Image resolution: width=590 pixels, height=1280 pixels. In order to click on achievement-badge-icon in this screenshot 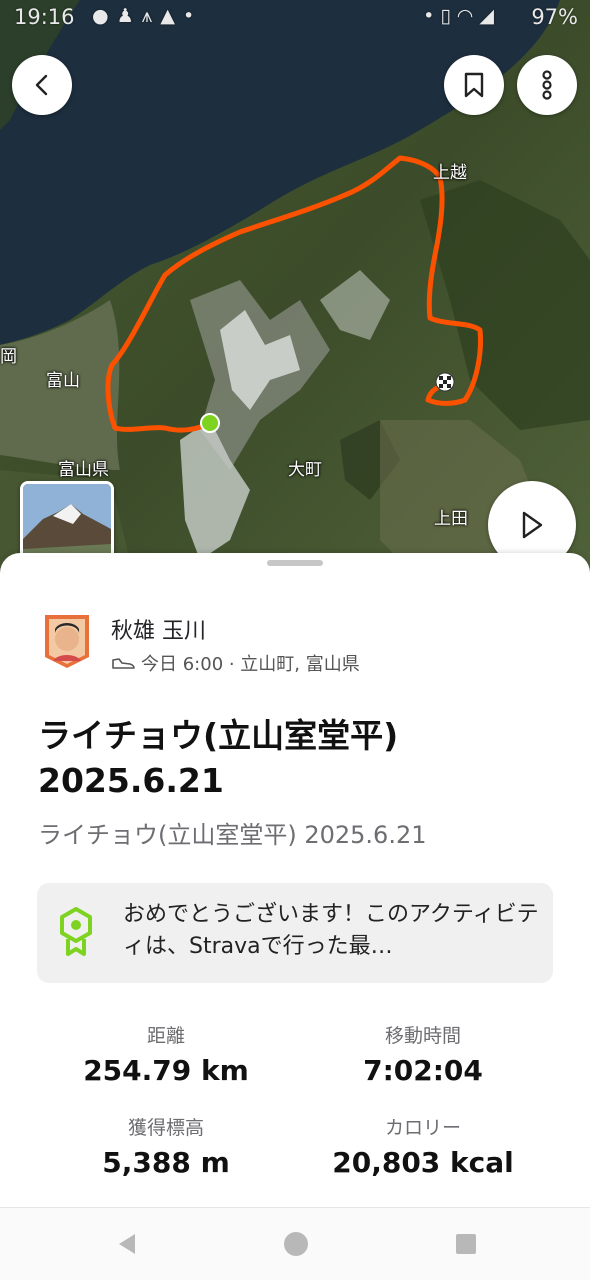, I will do `click(76, 931)`.